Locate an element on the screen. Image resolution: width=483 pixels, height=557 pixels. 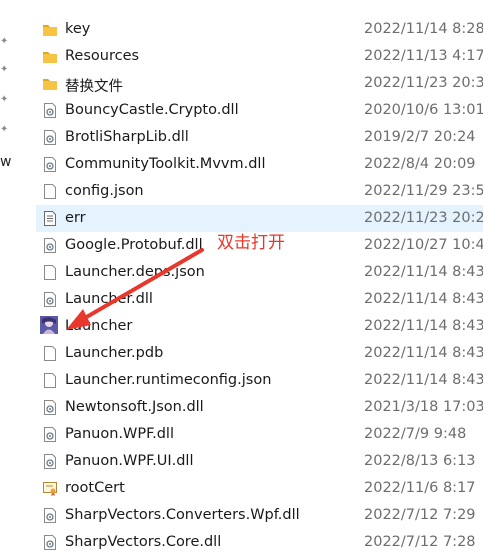
file-modified-date: 2022/11/6 8:17 is located at coordinates (420, 488).